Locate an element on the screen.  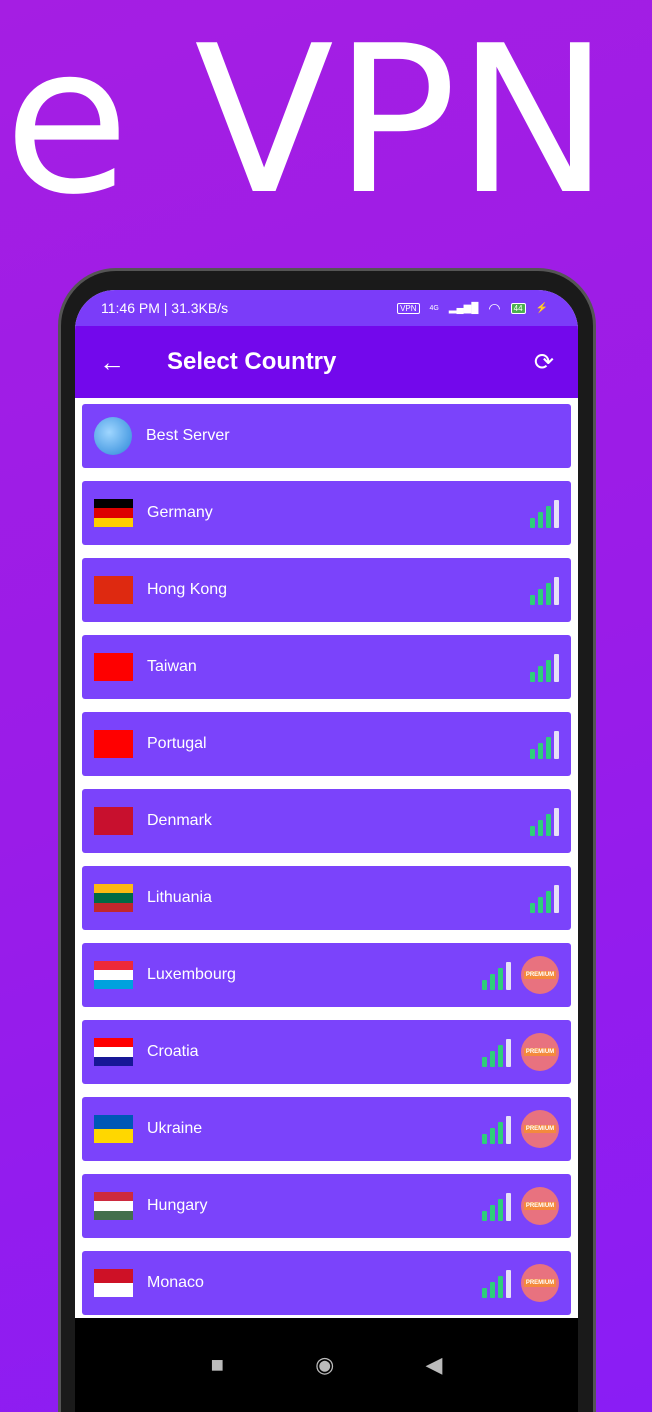
refresh-icon: ⟳ is located at coordinates (544, 362).